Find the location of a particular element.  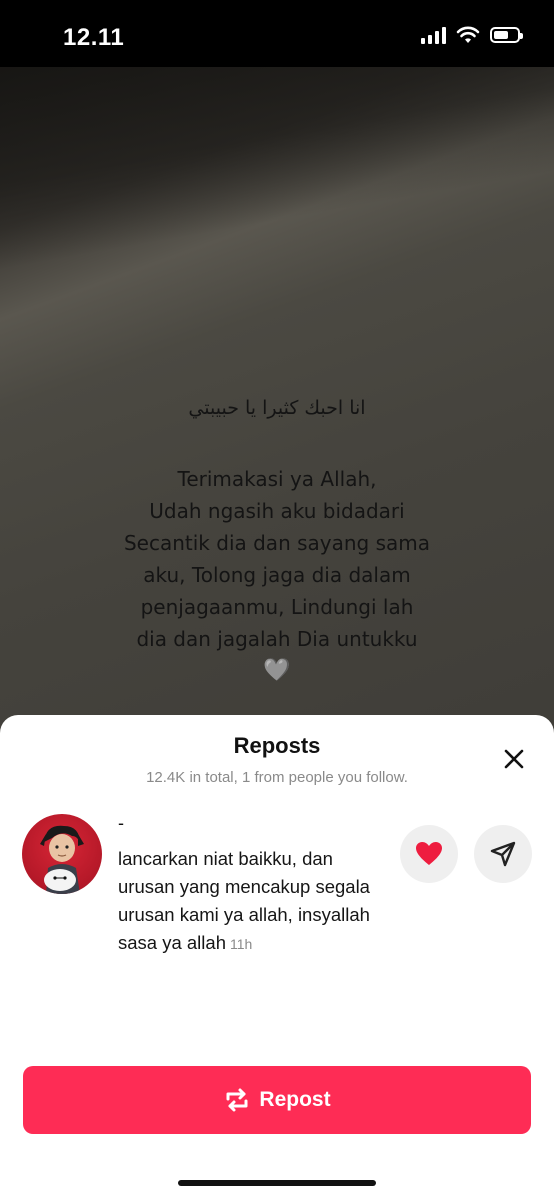

battery-icon is located at coordinates (506, 35).